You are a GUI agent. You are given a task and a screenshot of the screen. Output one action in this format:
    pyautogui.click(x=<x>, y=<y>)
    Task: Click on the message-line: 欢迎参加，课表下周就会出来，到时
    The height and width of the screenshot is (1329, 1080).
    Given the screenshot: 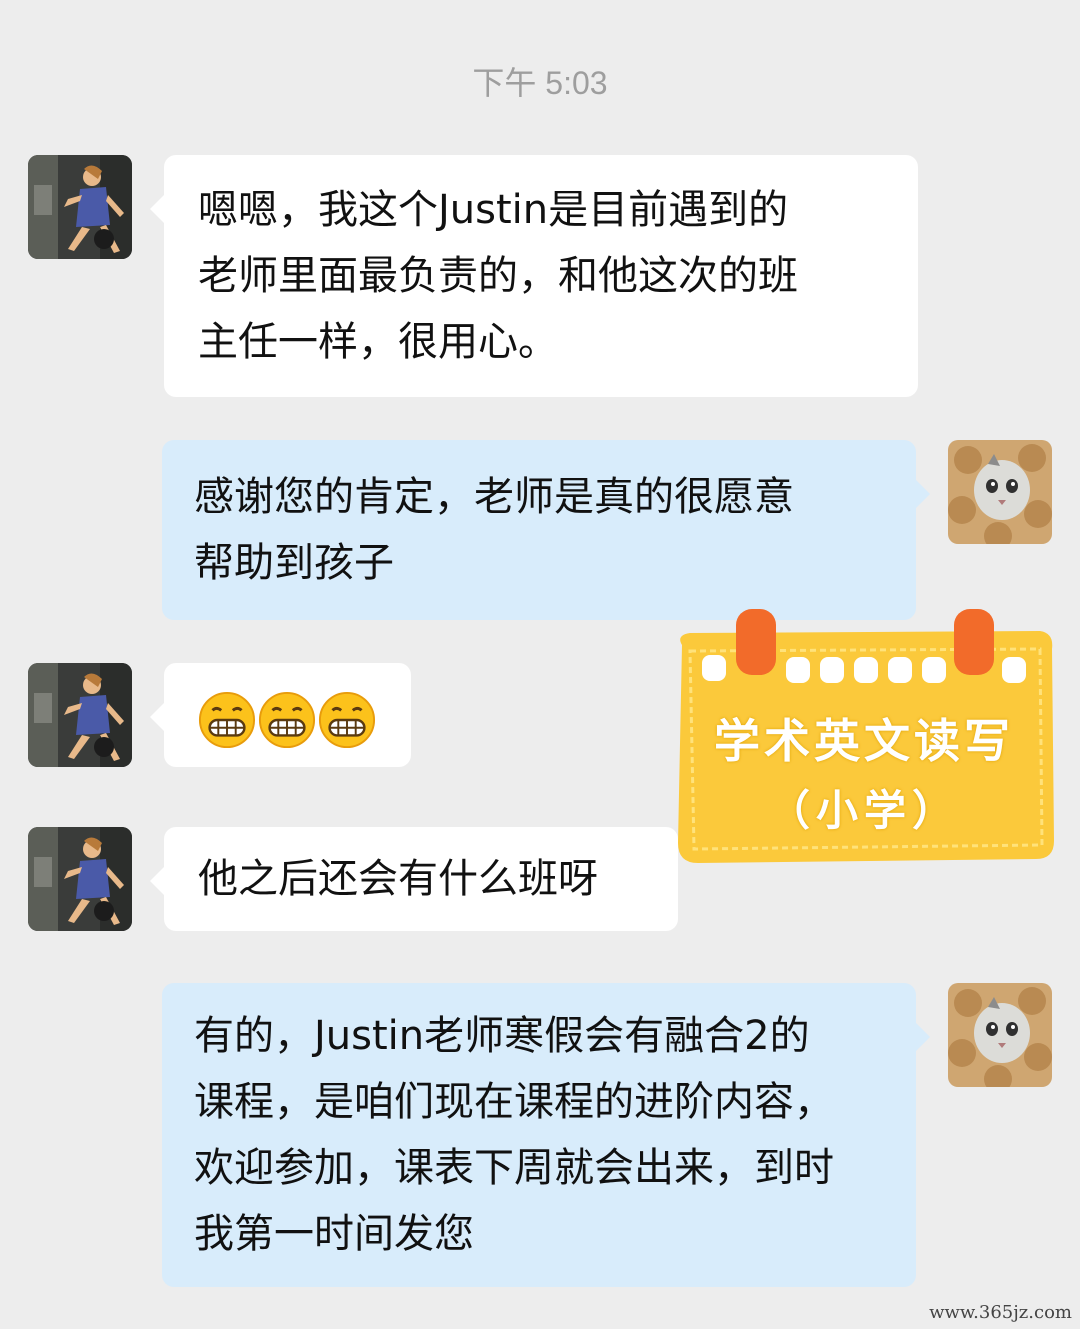 What is the action you would take?
    pyautogui.click(x=514, y=1168)
    